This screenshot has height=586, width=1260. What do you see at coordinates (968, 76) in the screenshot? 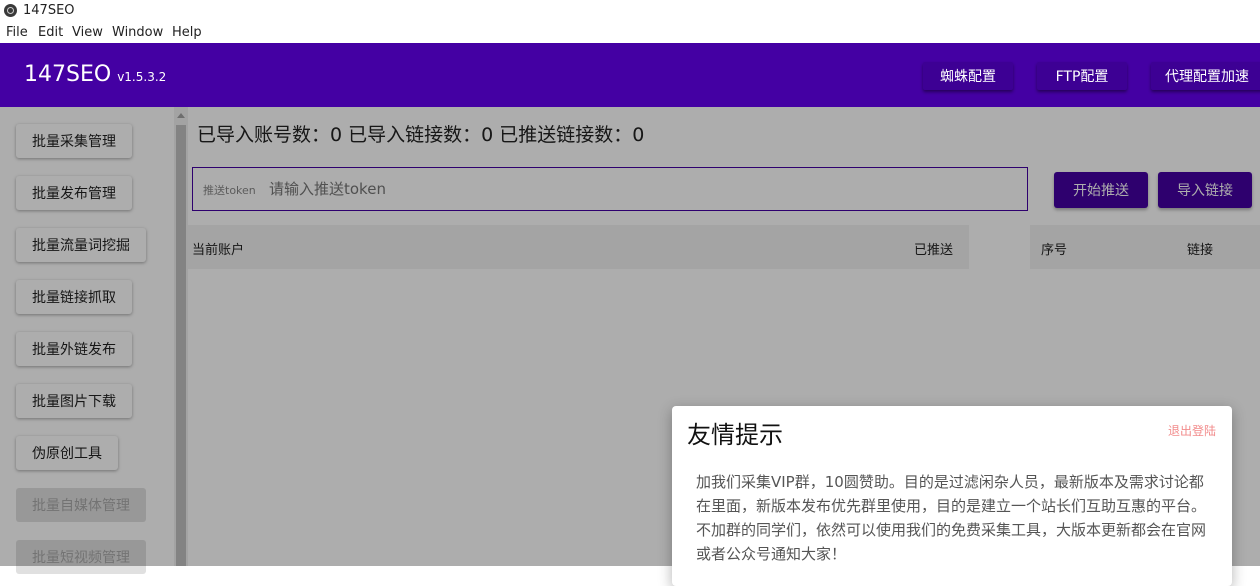
I see `spider-config-button: 蜘蛛配置` at bounding box center [968, 76].